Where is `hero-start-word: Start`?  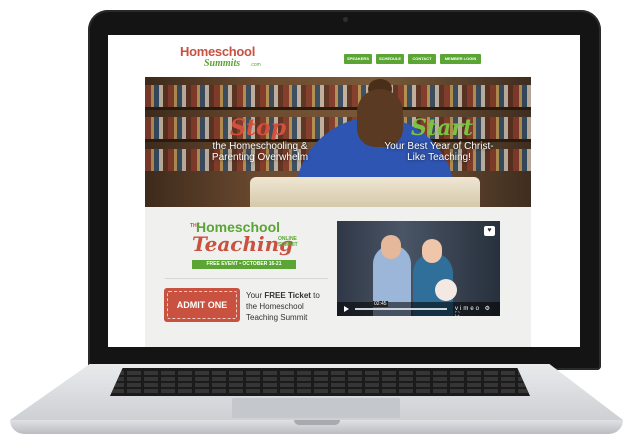 hero-start-word: Start is located at coordinates (442, 128).